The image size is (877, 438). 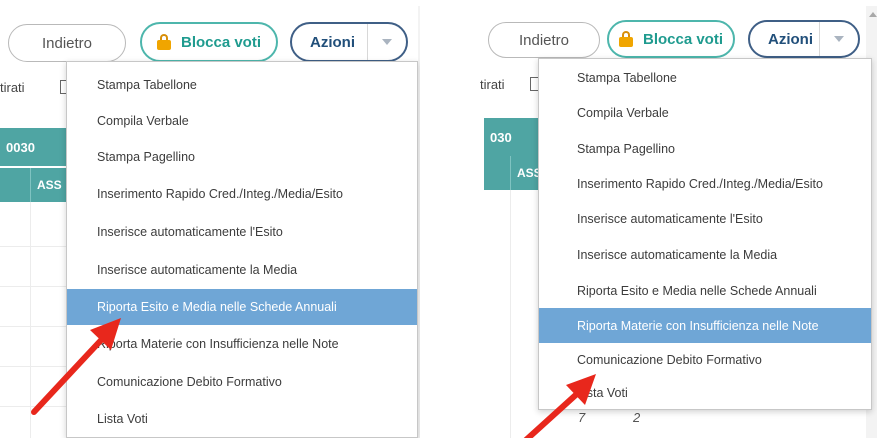 I want to click on table-code-text-2: 030, so click(x=501, y=137).